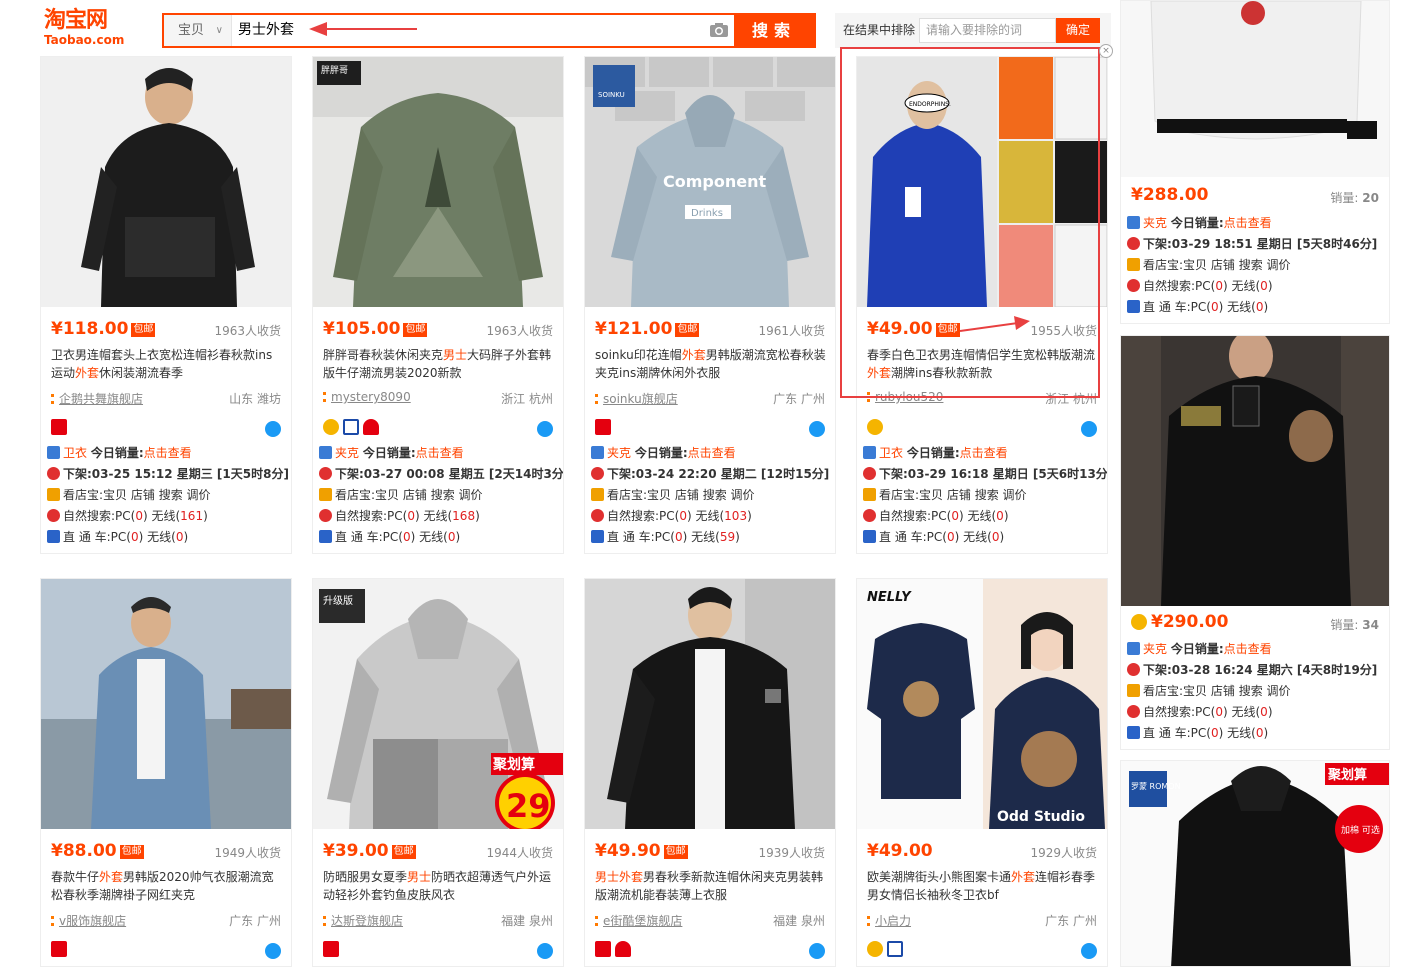  Describe the element at coordinates (75, 877) in the screenshot. I see `title-text: 春款牛仔` at that location.